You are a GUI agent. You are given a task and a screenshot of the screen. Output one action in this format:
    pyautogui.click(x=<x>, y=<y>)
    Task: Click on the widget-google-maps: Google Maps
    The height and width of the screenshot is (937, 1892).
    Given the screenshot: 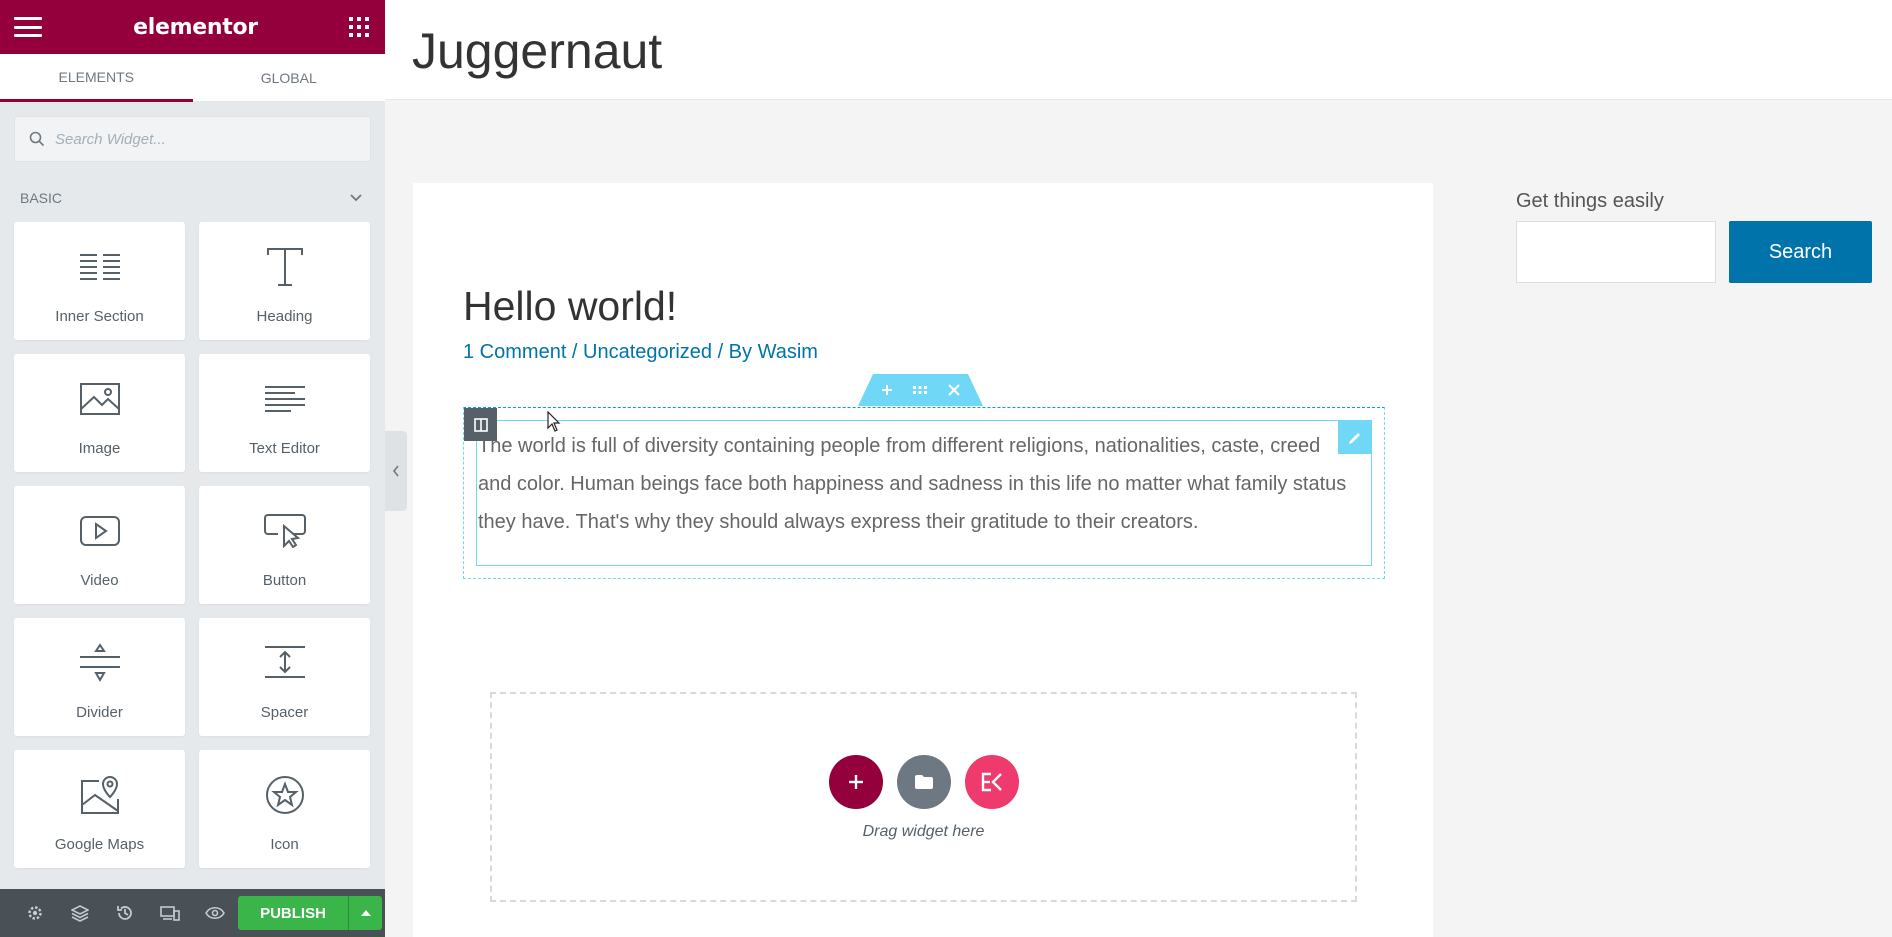 What is the action you would take?
    pyautogui.click(x=99, y=809)
    